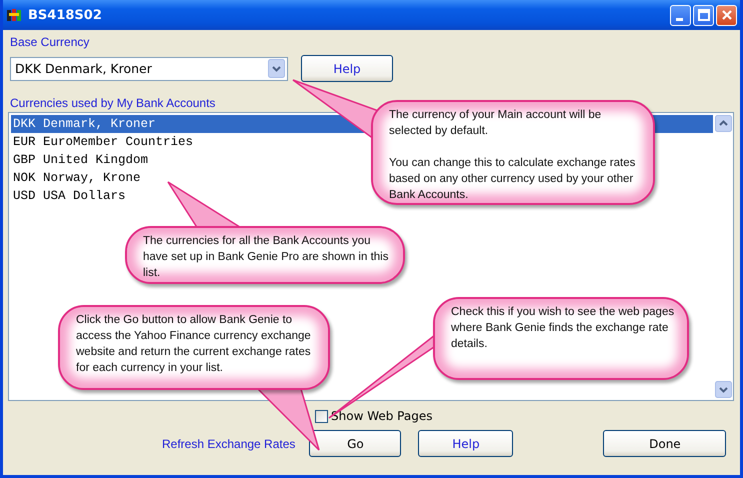  What do you see at coordinates (381, 416) in the screenshot?
I see `checkbox-label: Show Web Pages` at bounding box center [381, 416].